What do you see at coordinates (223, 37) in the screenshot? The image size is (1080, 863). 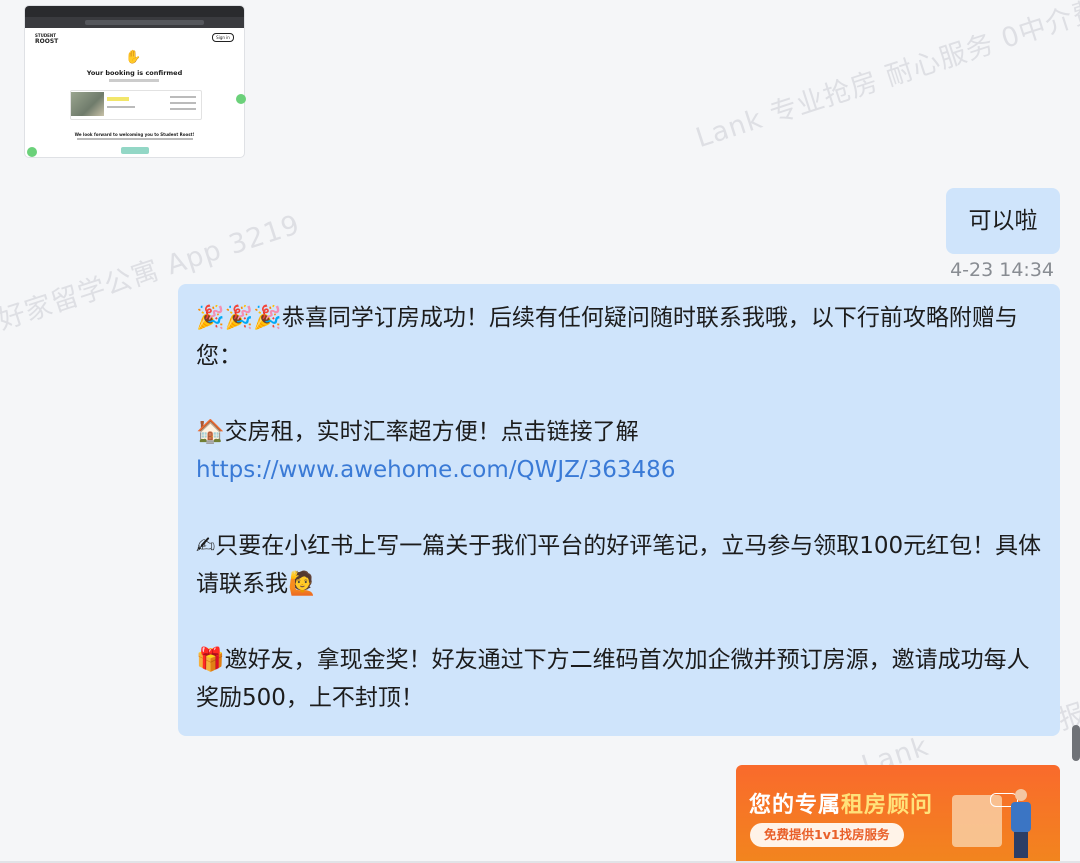 I see `thumbnail-signin-button: Sign in` at bounding box center [223, 37].